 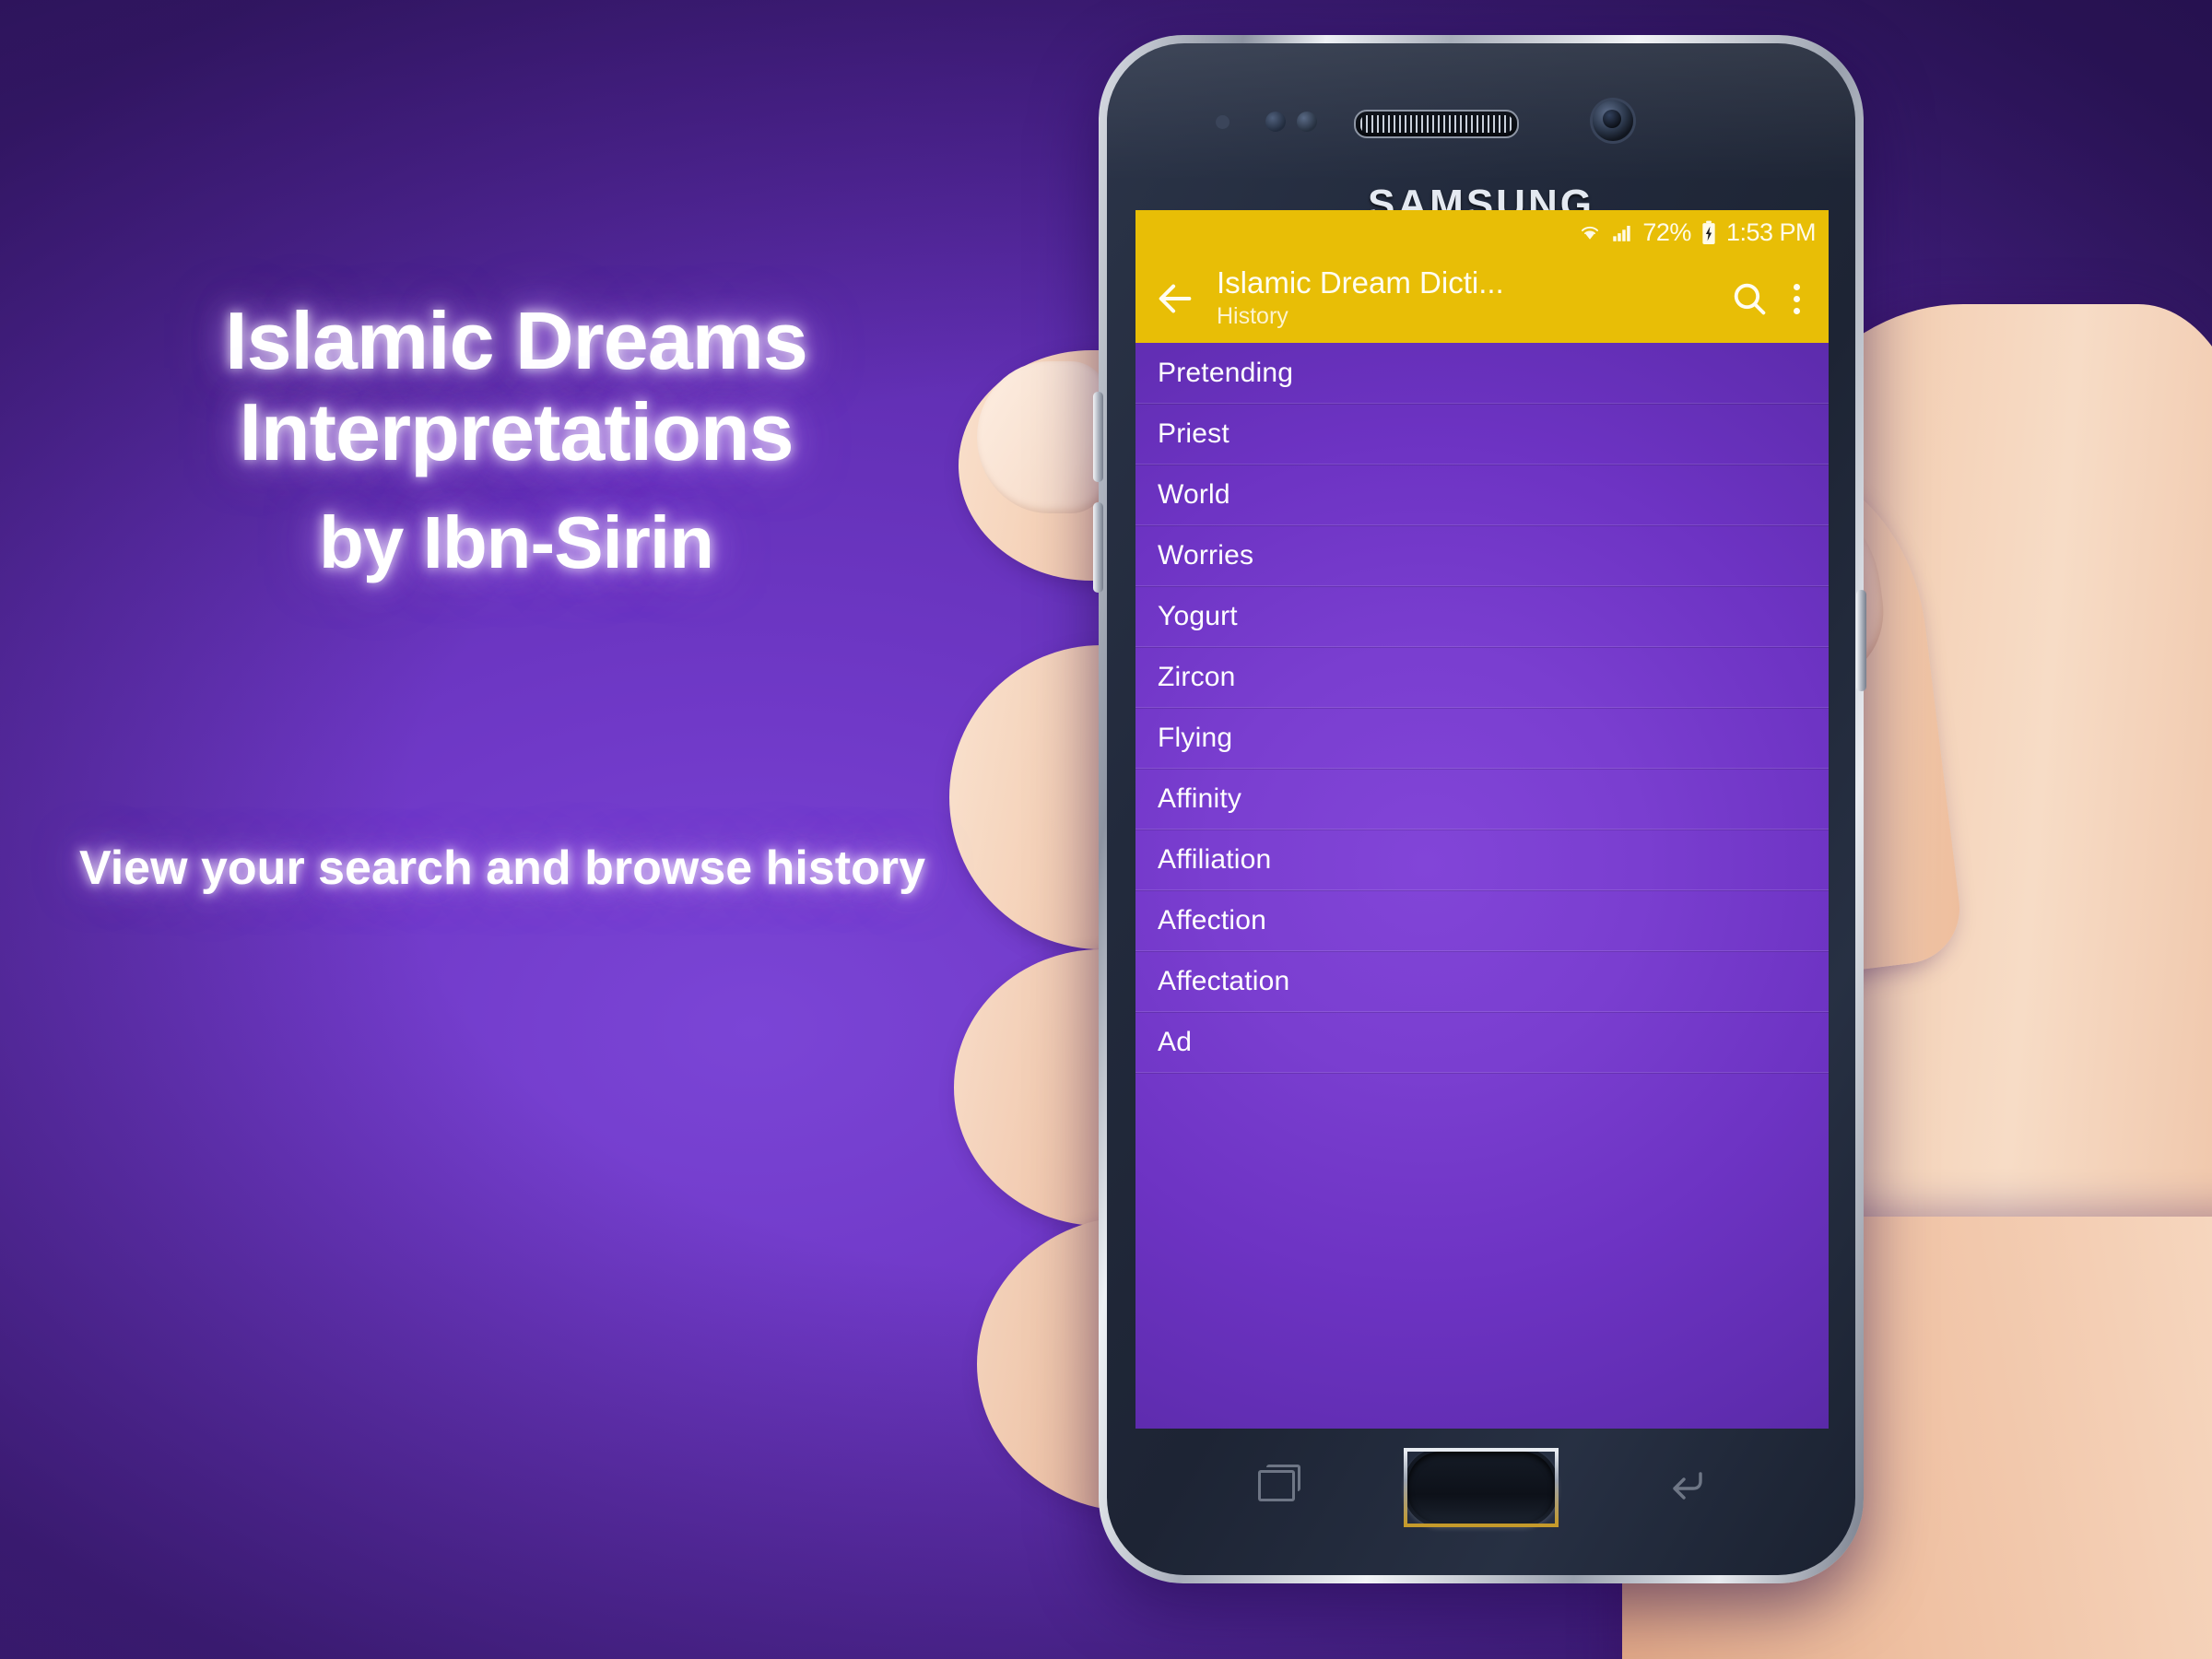 I want to click on list-item-label: Affectation, so click(x=1224, y=980).